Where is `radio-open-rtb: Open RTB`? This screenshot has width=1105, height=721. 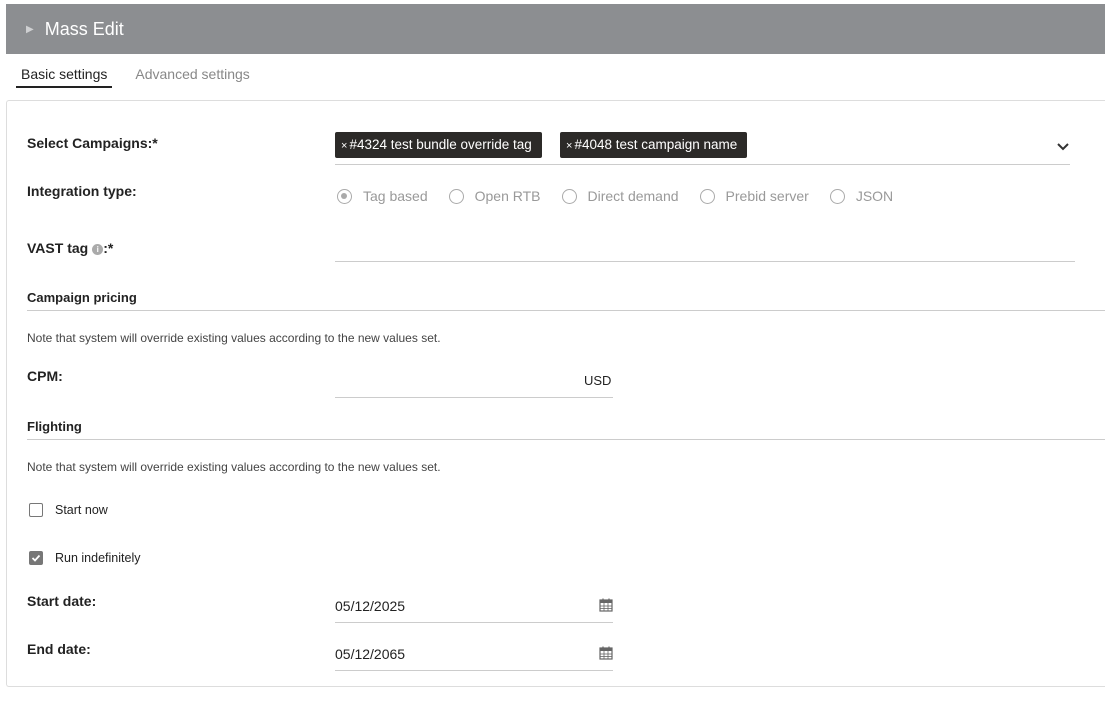
radio-open-rtb: Open RTB is located at coordinates (494, 196).